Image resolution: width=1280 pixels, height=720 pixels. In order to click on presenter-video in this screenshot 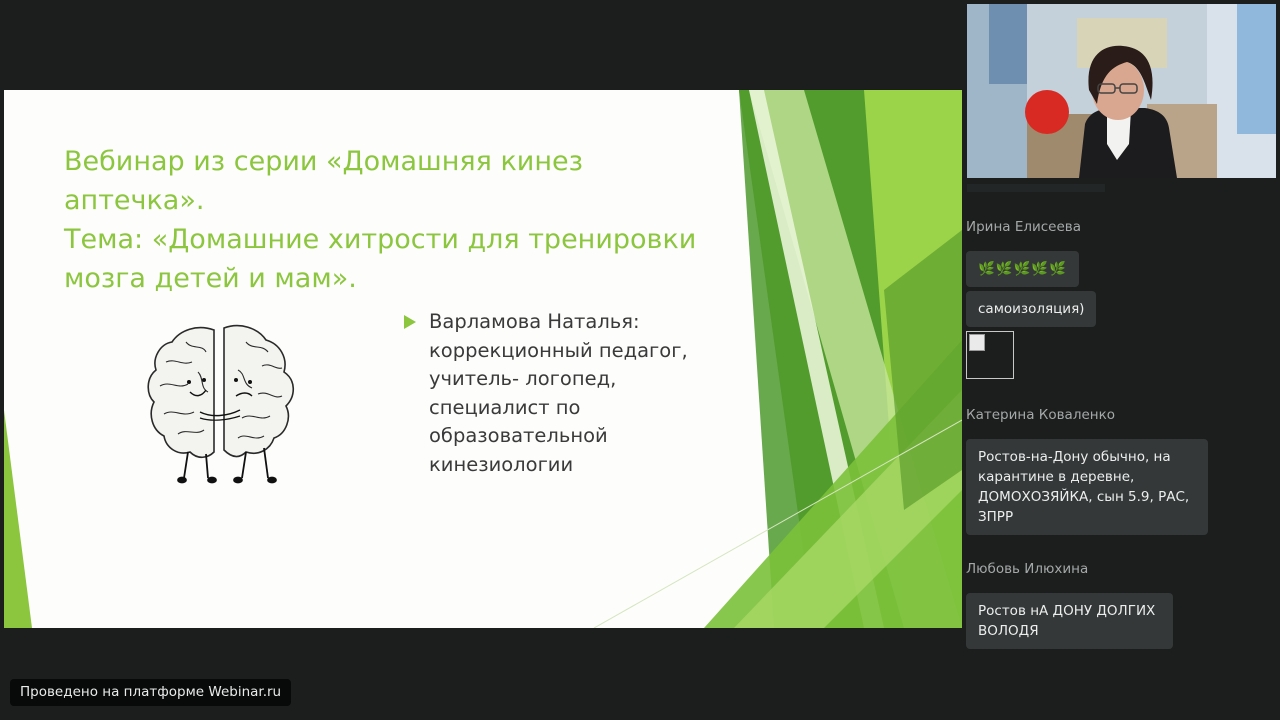, I will do `click(1121, 91)`.